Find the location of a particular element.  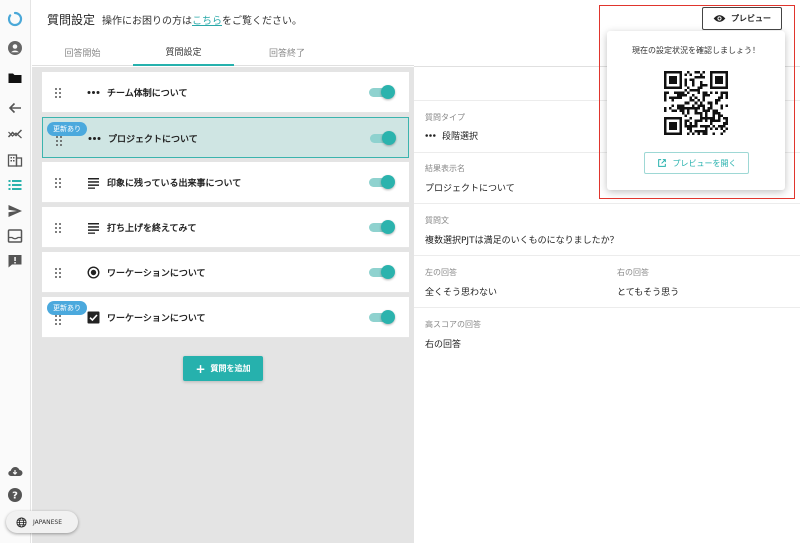

inbox-icon is located at coordinates (15, 236).